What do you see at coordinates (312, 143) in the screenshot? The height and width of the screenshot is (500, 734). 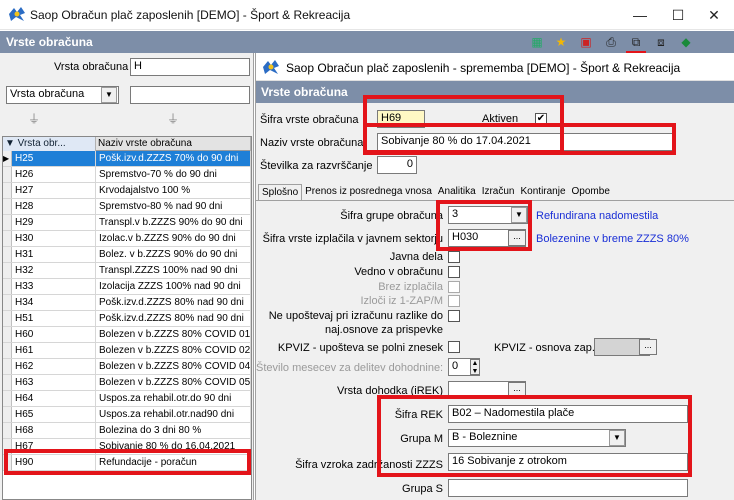 I see `naziv-label: Naziv vrste obračuna` at bounding box center [312, 143].